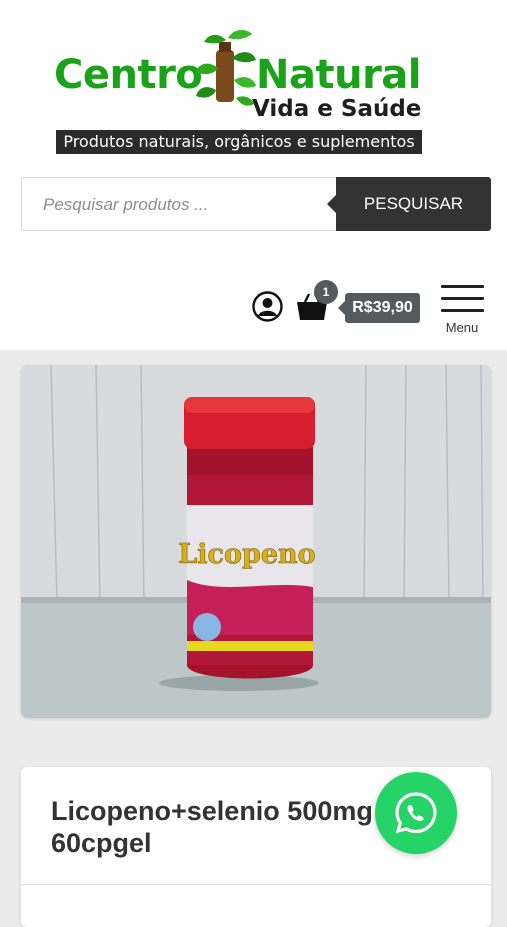 The image size is (507, 927). Describe the element at coordinates (128, 75) in the screenshot. I see `logo-text-centro: Centro` at that location.